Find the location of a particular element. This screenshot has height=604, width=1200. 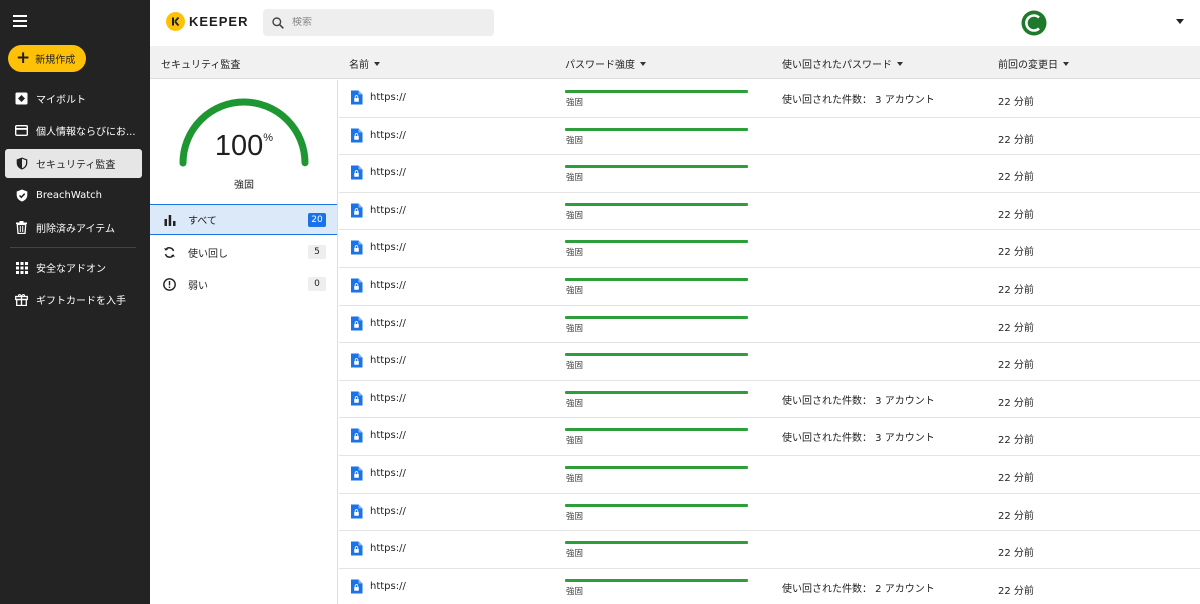

filter-count-badge: 5 is located at coordinates (317, 252).